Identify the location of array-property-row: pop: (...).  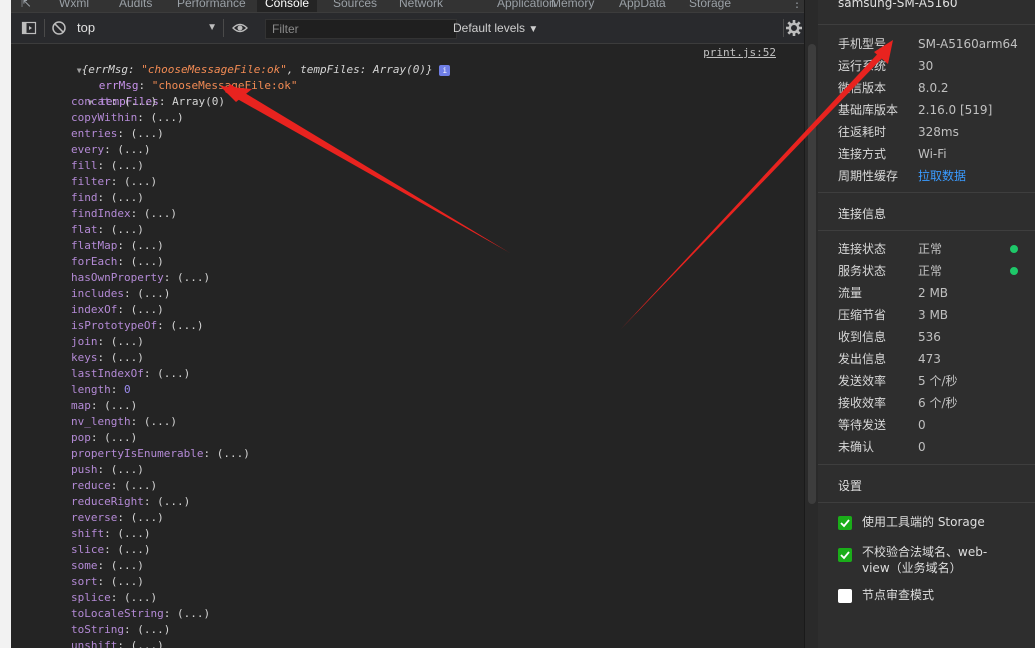
(104, 438).